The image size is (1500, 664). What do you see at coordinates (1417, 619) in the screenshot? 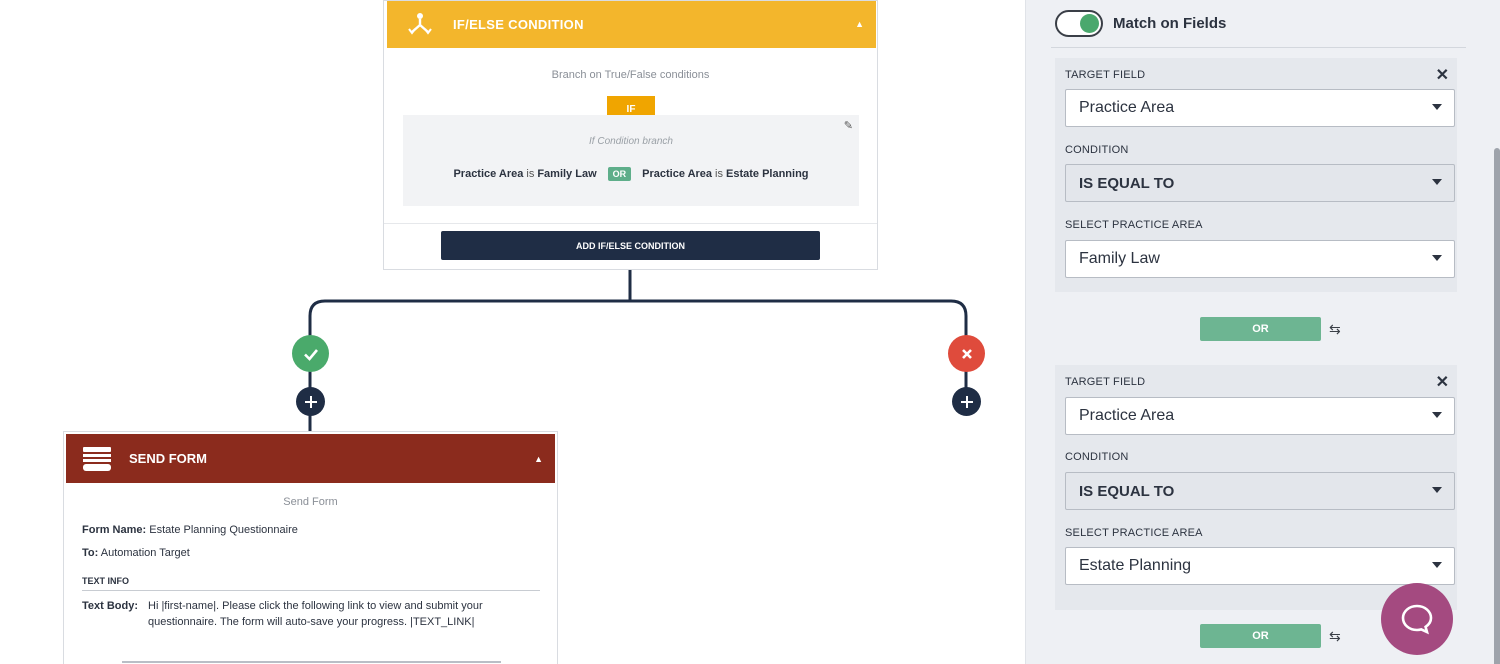
I see `chat-support-icon` at bounding box center [1417, 619].